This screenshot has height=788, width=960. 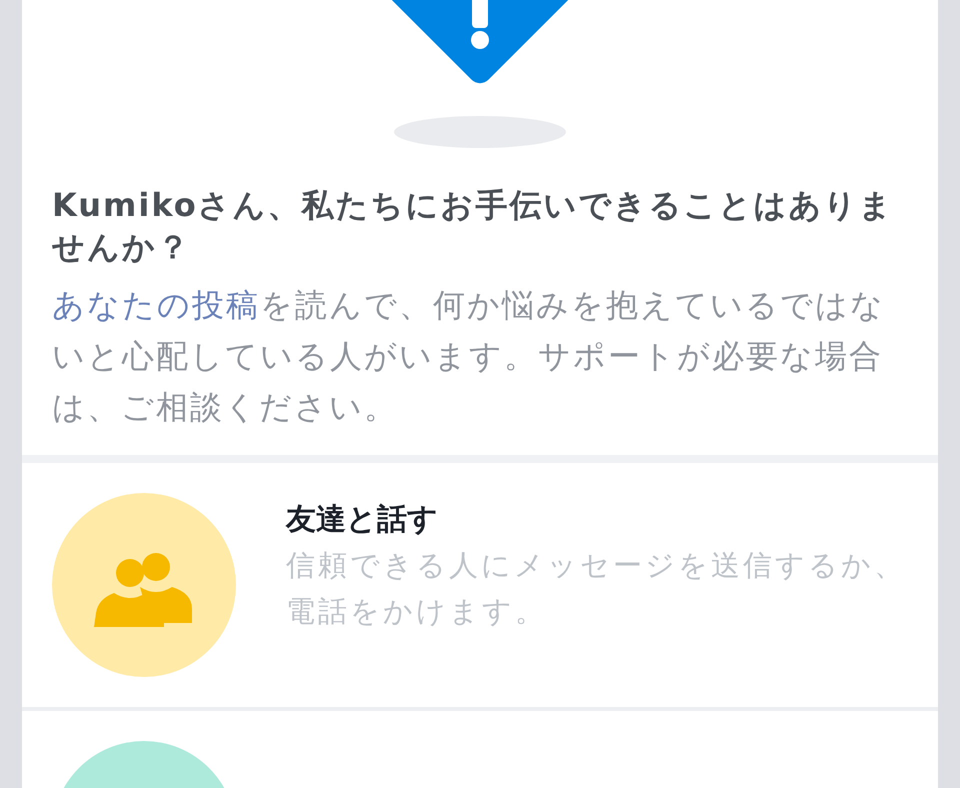 What do you see at coordinates (473, 226) in the screenshot?
I see `prompt-title: Kumikoさん、私たちにお手伝いできることはありませんか？` at bounding box center [473, 226].